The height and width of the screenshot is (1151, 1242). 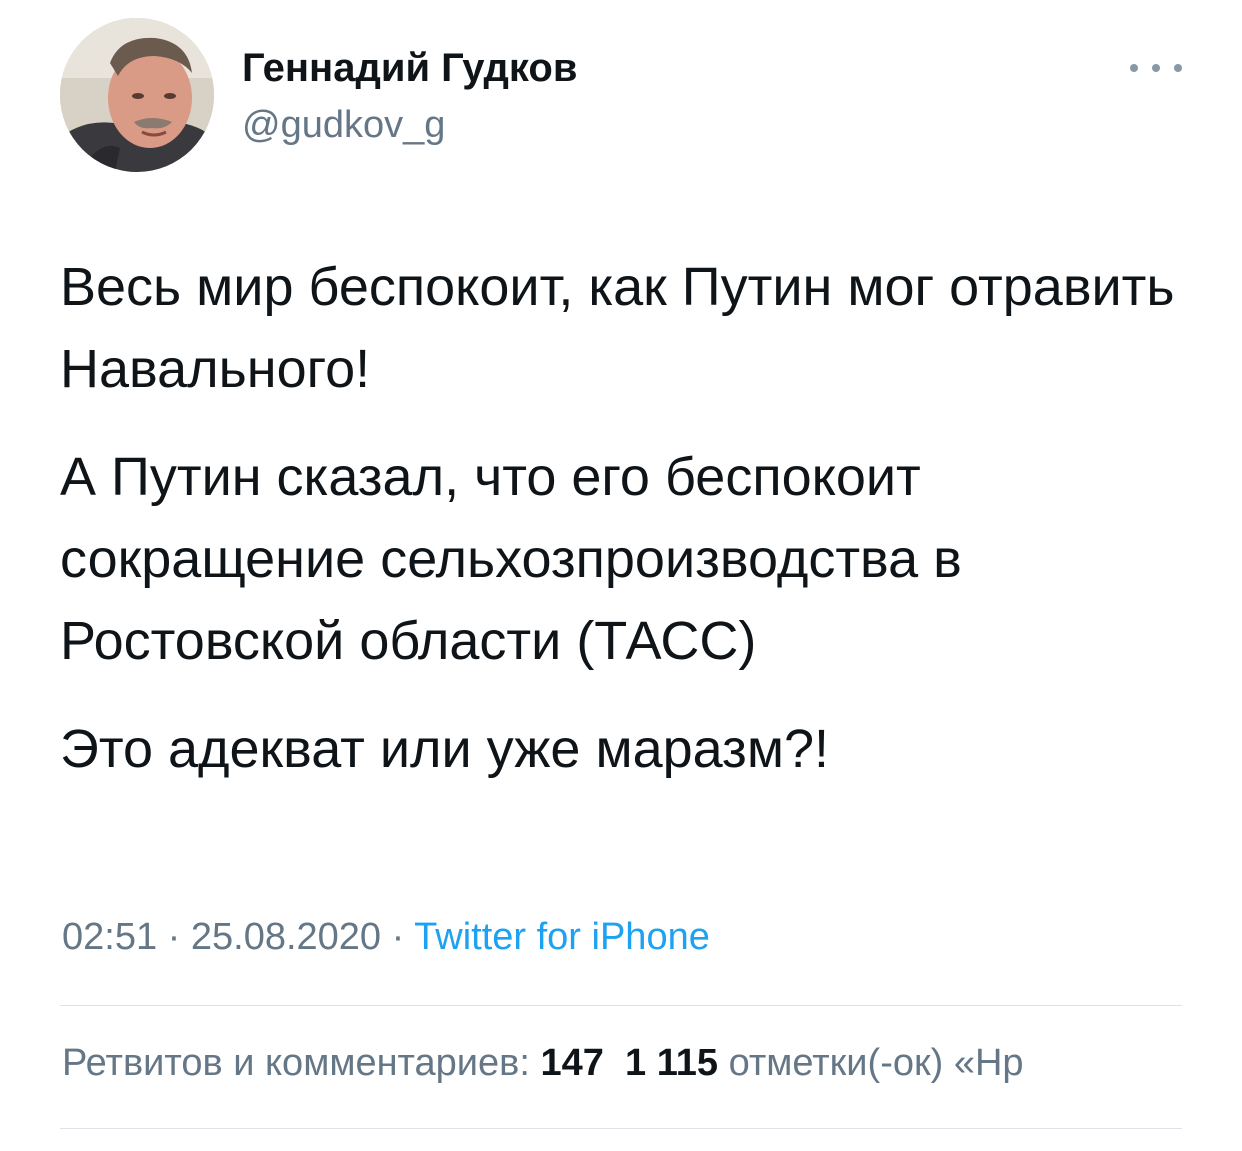 I want to click on avatar-image, so click(x=137, y=95).